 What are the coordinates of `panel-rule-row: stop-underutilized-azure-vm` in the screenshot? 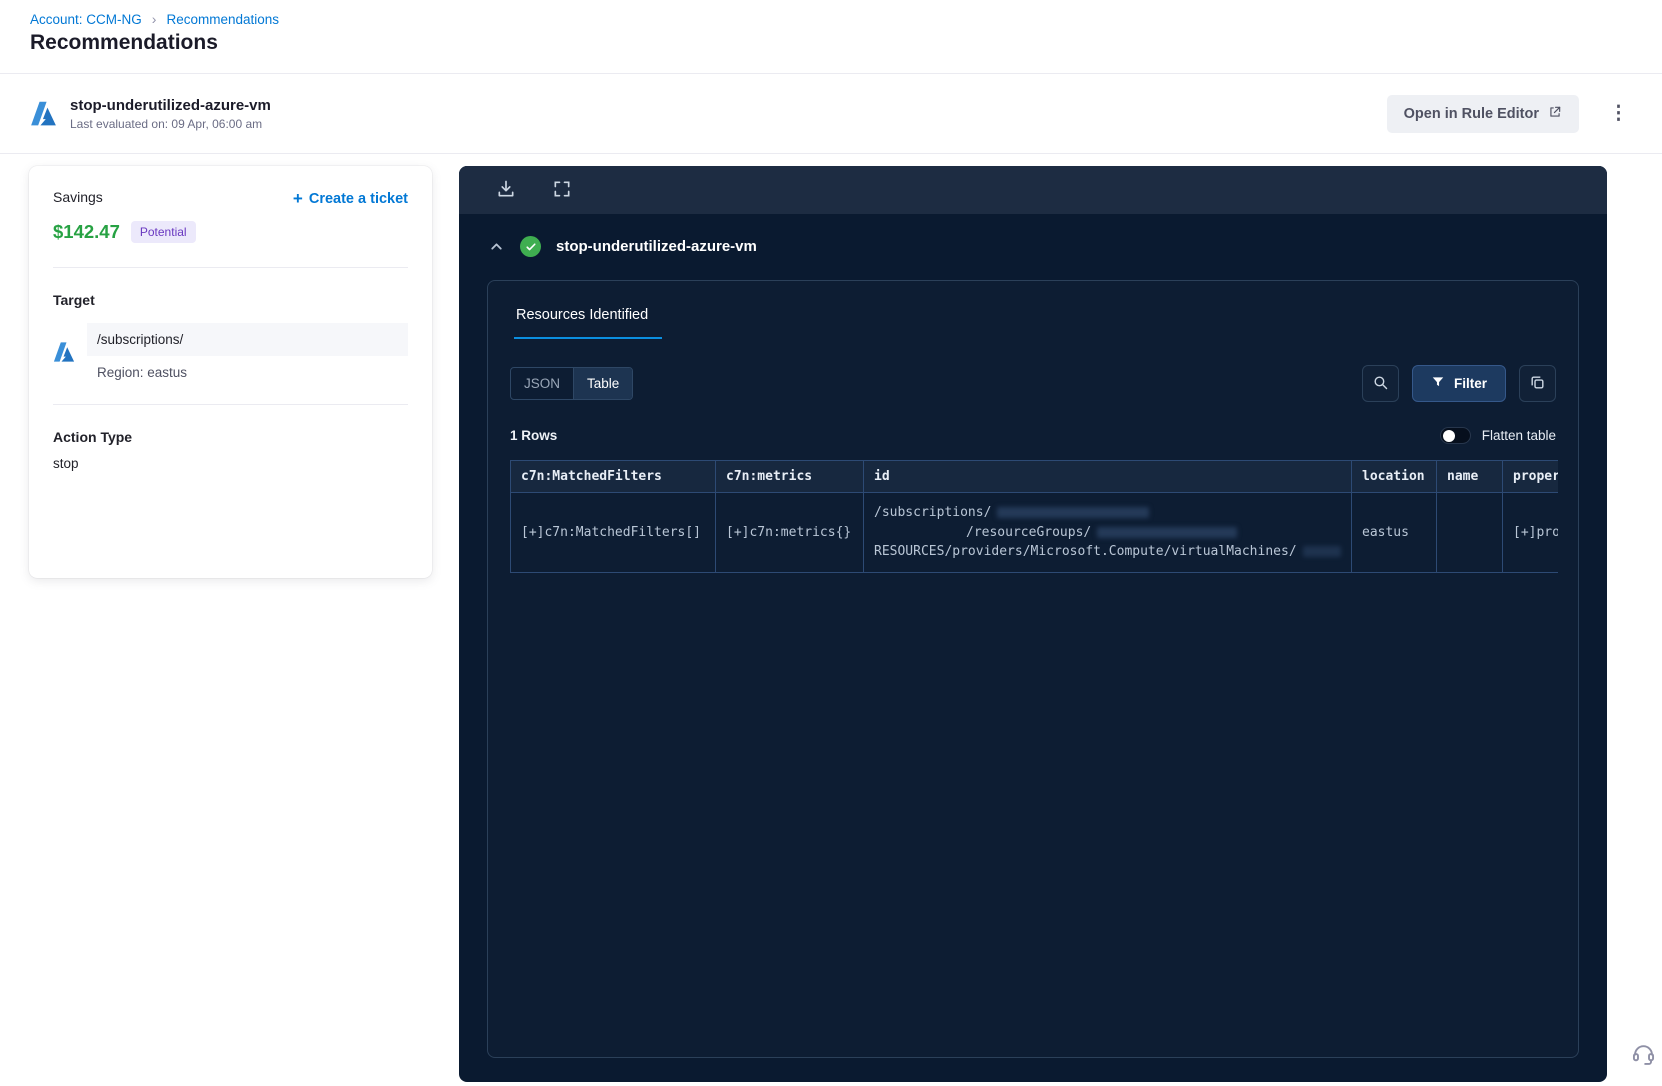 It's located at (1033, 235).